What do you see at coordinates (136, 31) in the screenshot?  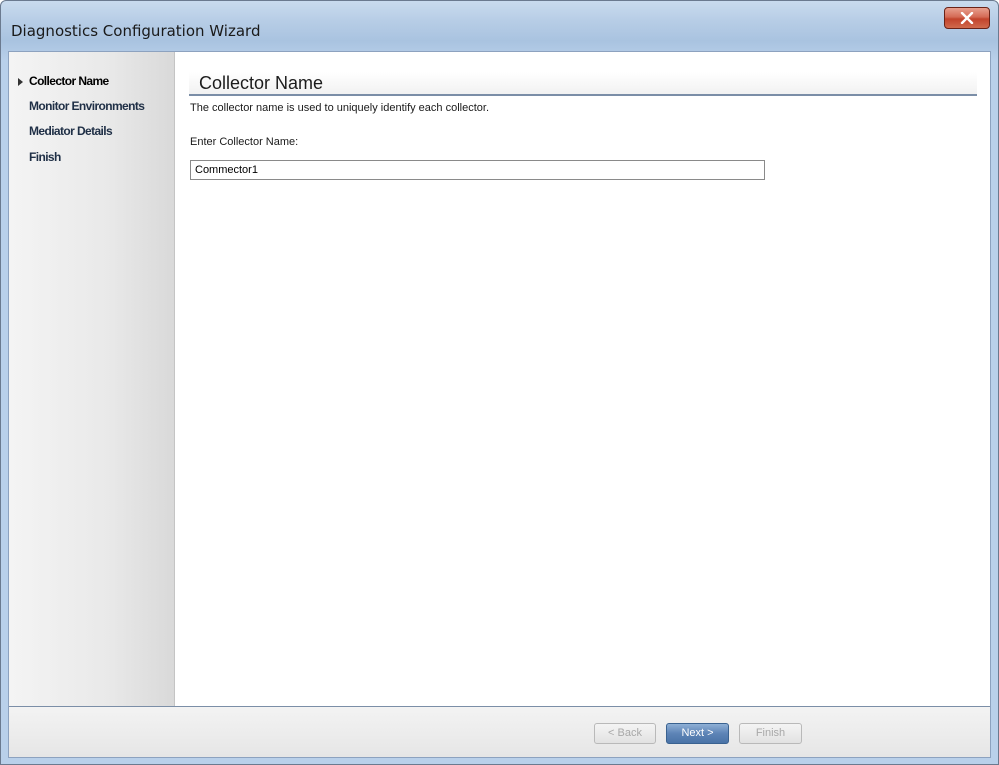 I see `window-title: Diagnostics Configuration Wizard` at bounding box center [136, 31].